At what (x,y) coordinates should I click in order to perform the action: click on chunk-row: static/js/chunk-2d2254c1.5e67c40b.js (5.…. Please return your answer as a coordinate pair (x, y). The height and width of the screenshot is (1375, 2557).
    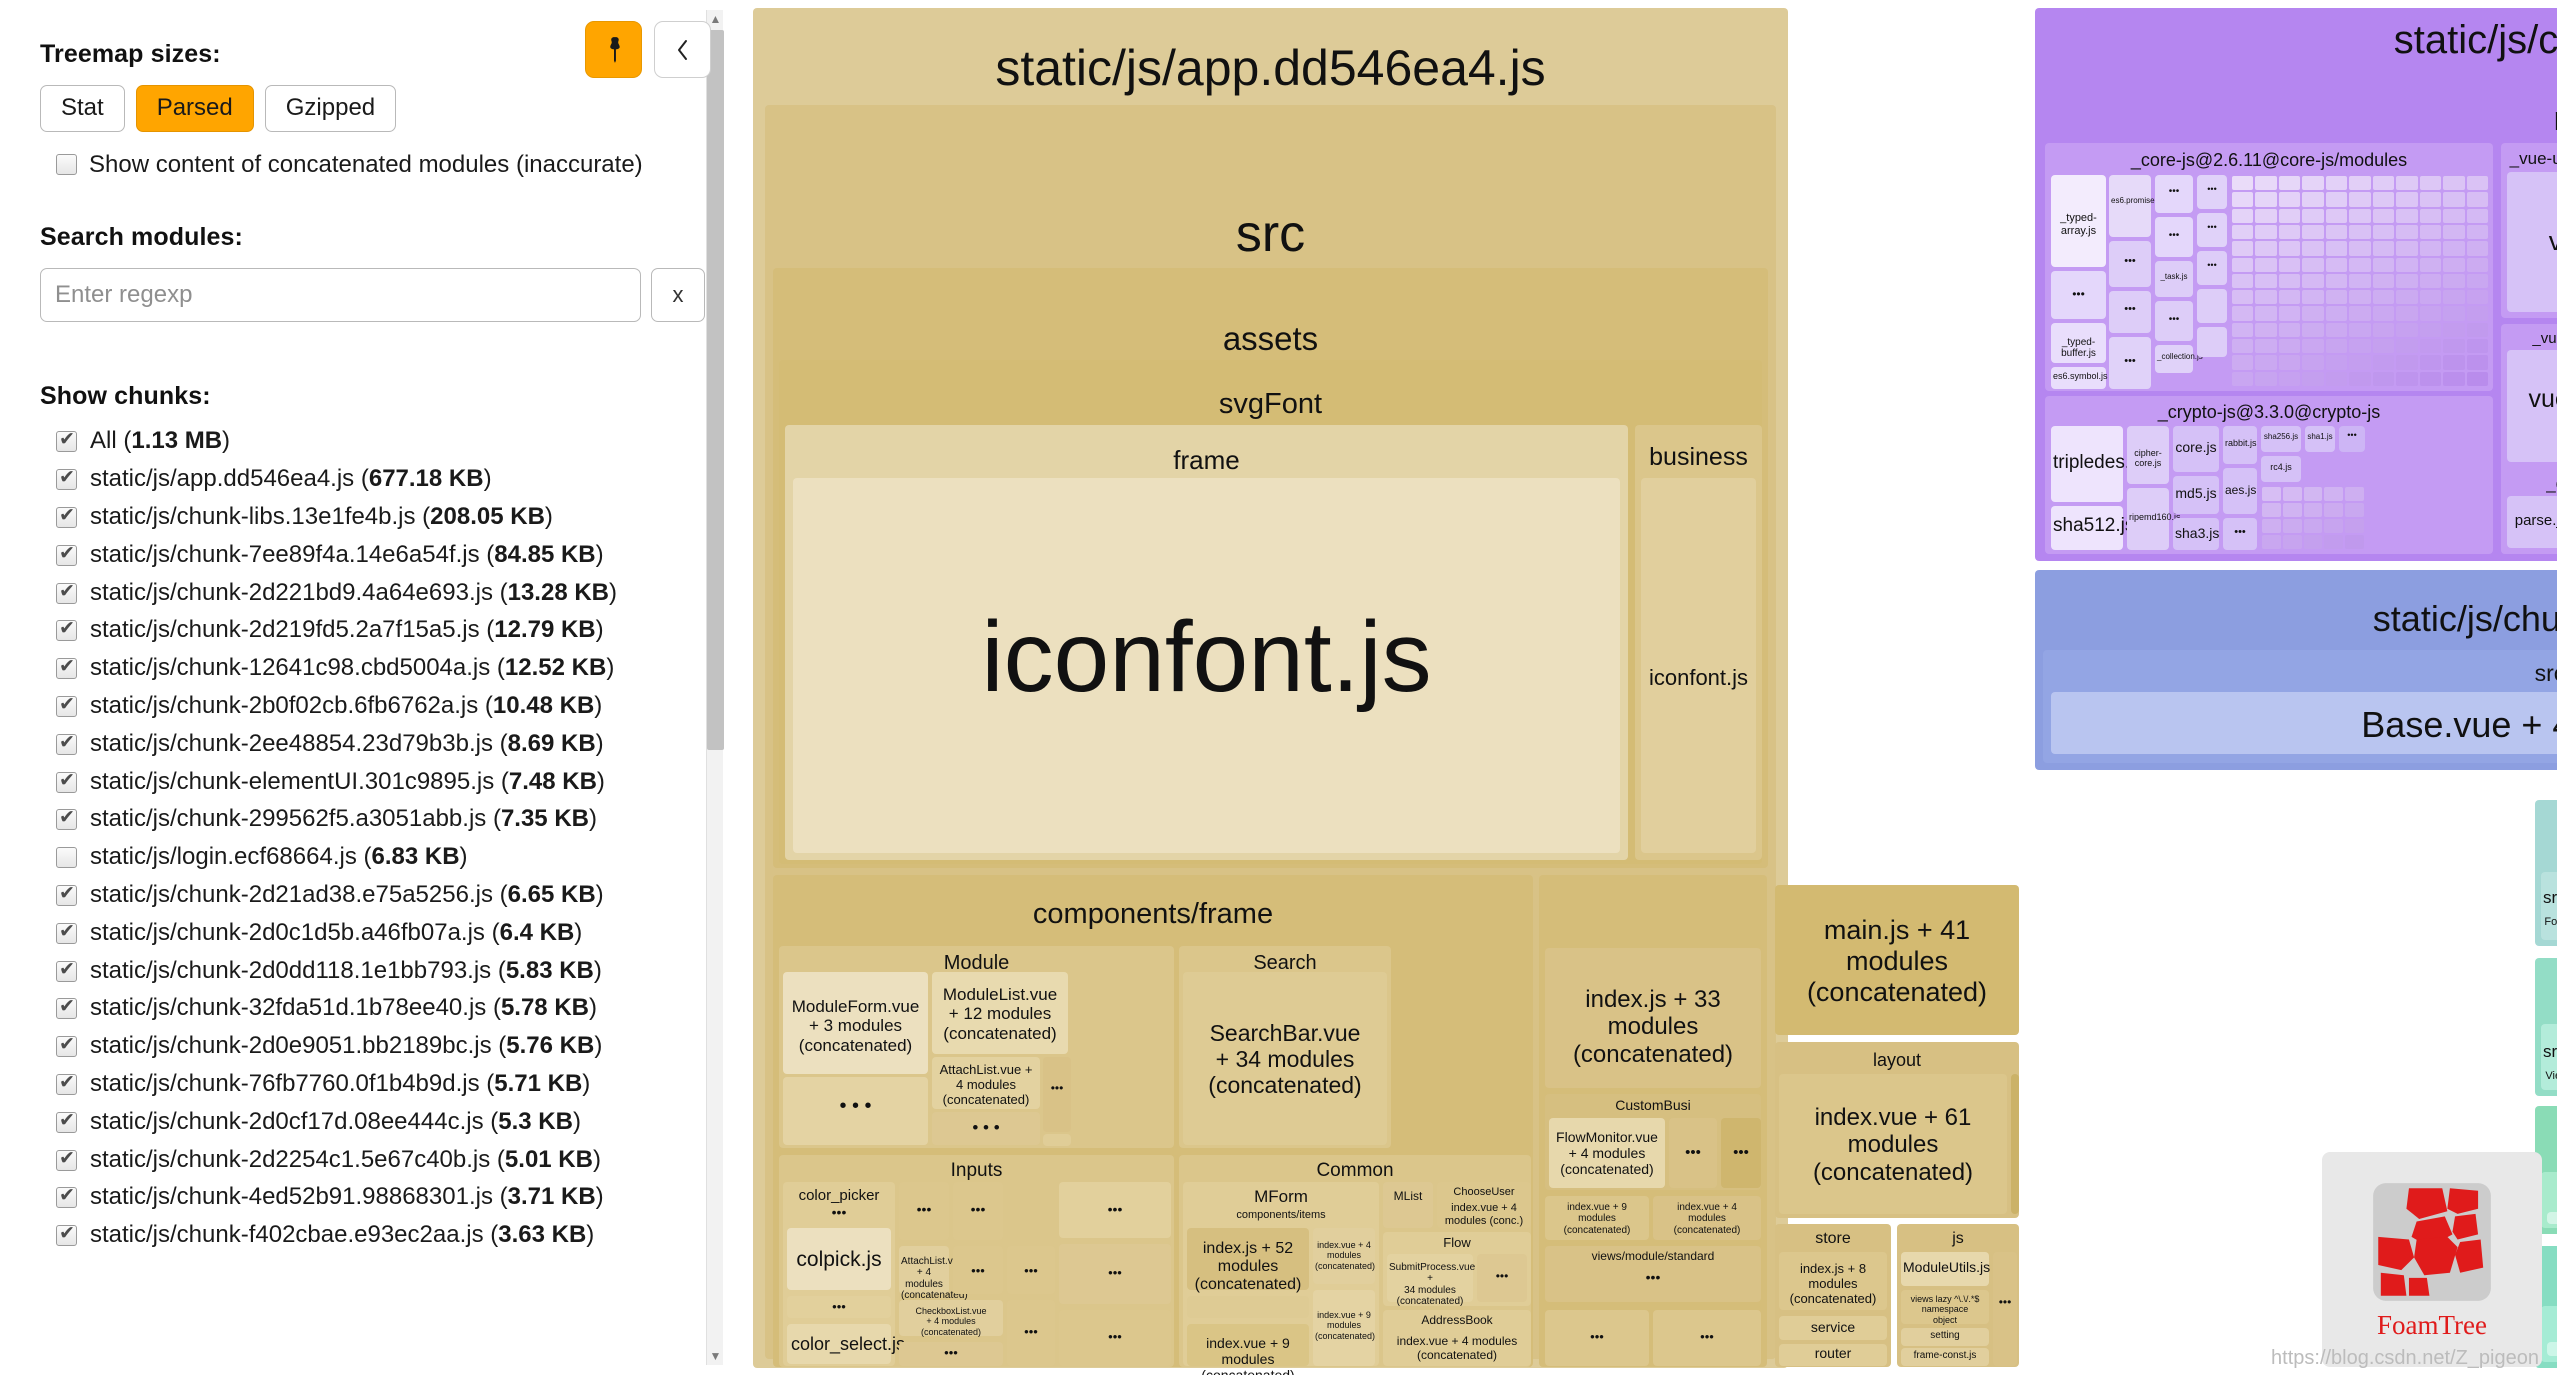
    Looking at the image, I should click on (380, 1160).